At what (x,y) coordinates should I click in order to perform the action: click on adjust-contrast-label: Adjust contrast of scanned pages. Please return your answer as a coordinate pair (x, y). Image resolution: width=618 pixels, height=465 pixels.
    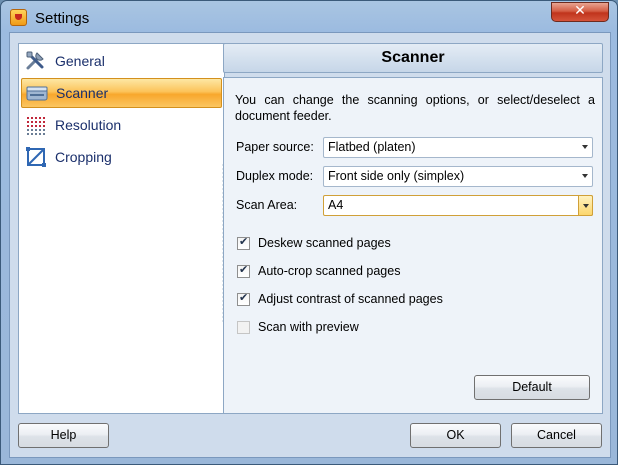
    Looking at the image, I should click on (350, 299).